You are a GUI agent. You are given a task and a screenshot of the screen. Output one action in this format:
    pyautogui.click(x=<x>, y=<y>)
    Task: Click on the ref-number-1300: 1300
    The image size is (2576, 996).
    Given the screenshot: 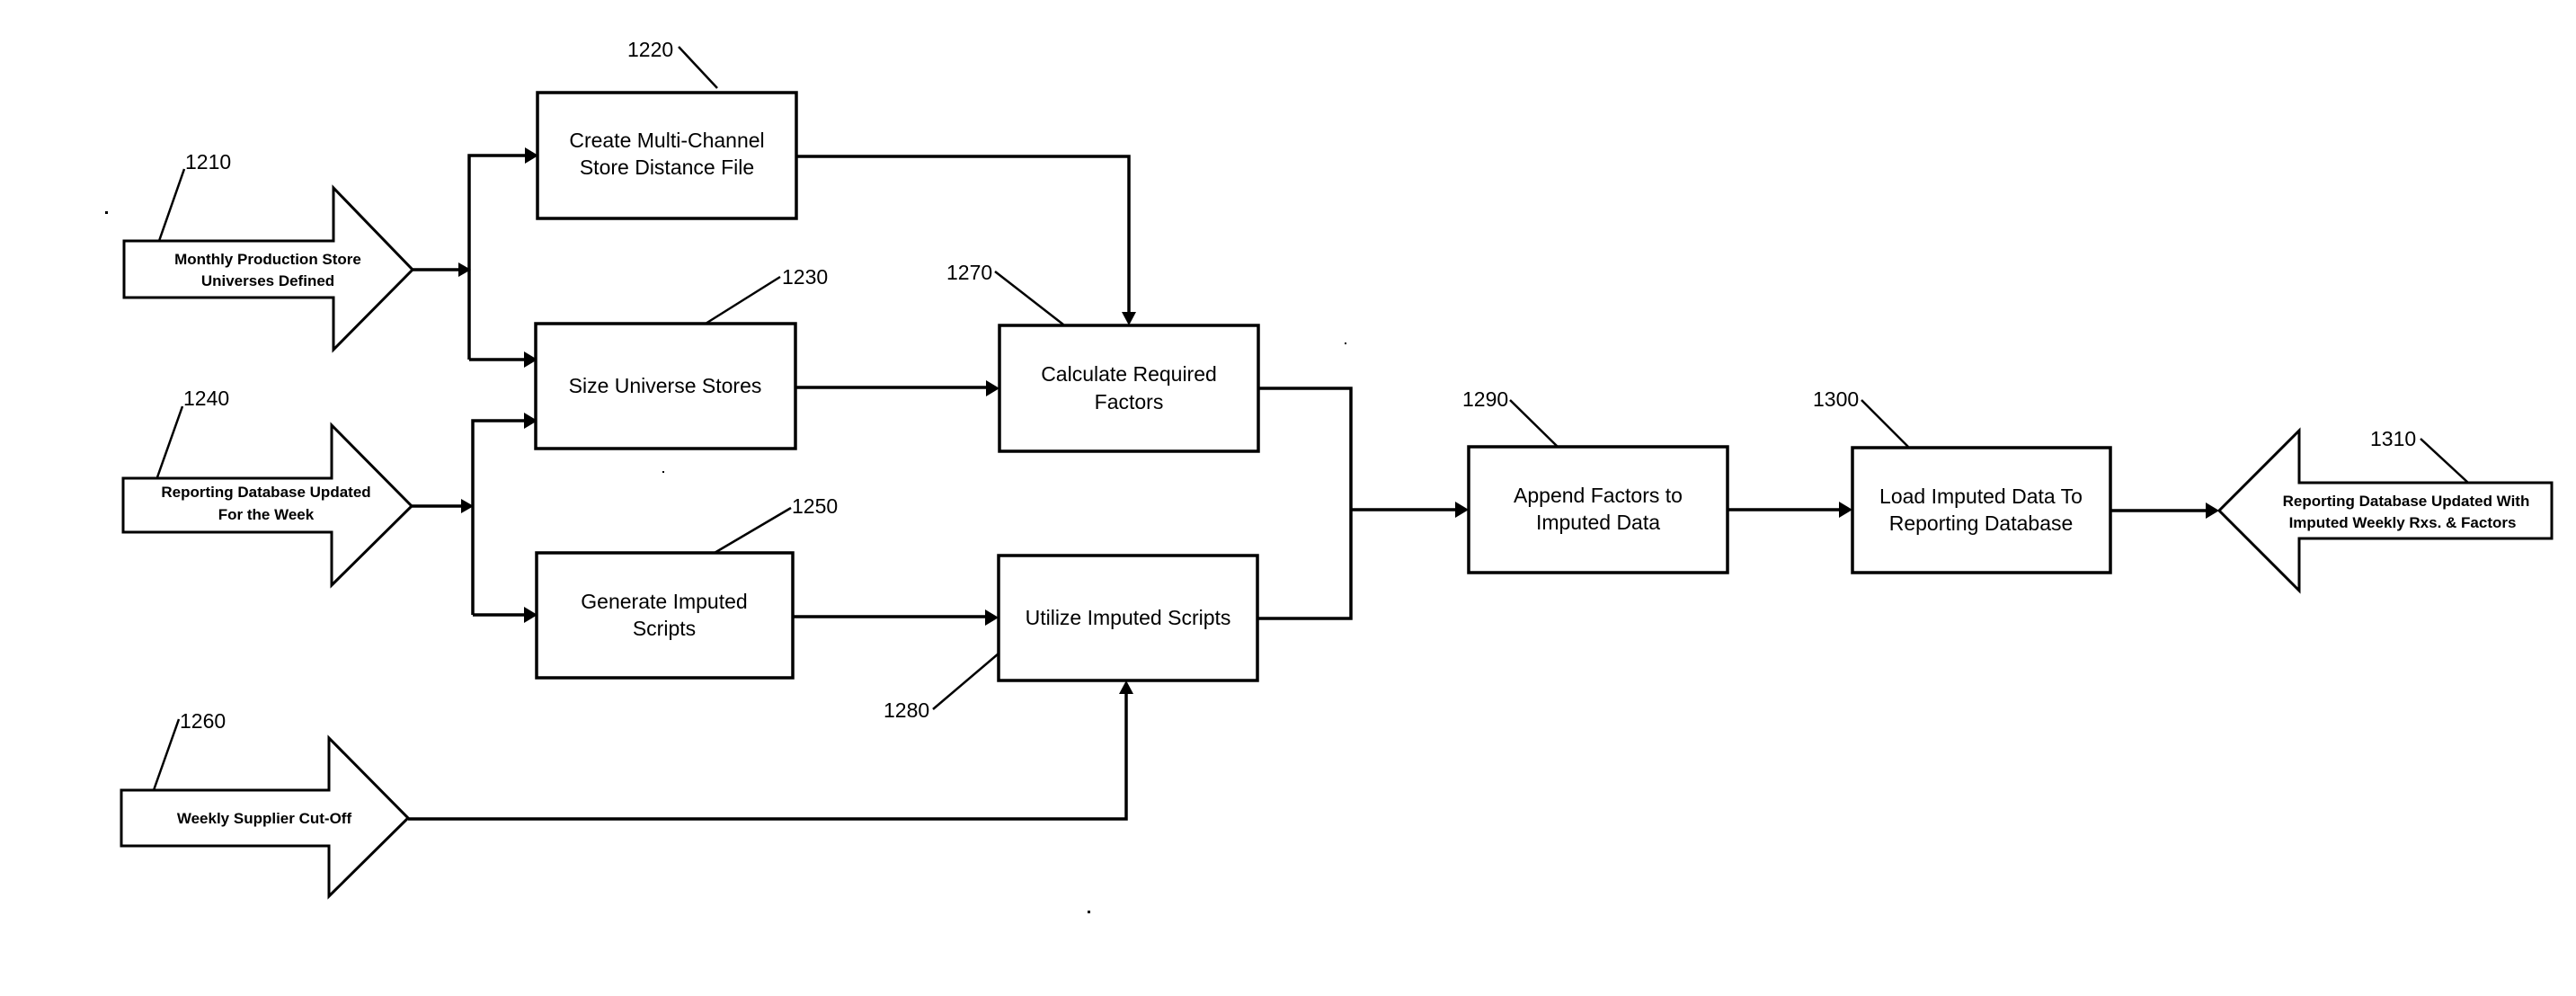 What is the action you would take?
    pyautogui.click(x=1836, y=399)
    